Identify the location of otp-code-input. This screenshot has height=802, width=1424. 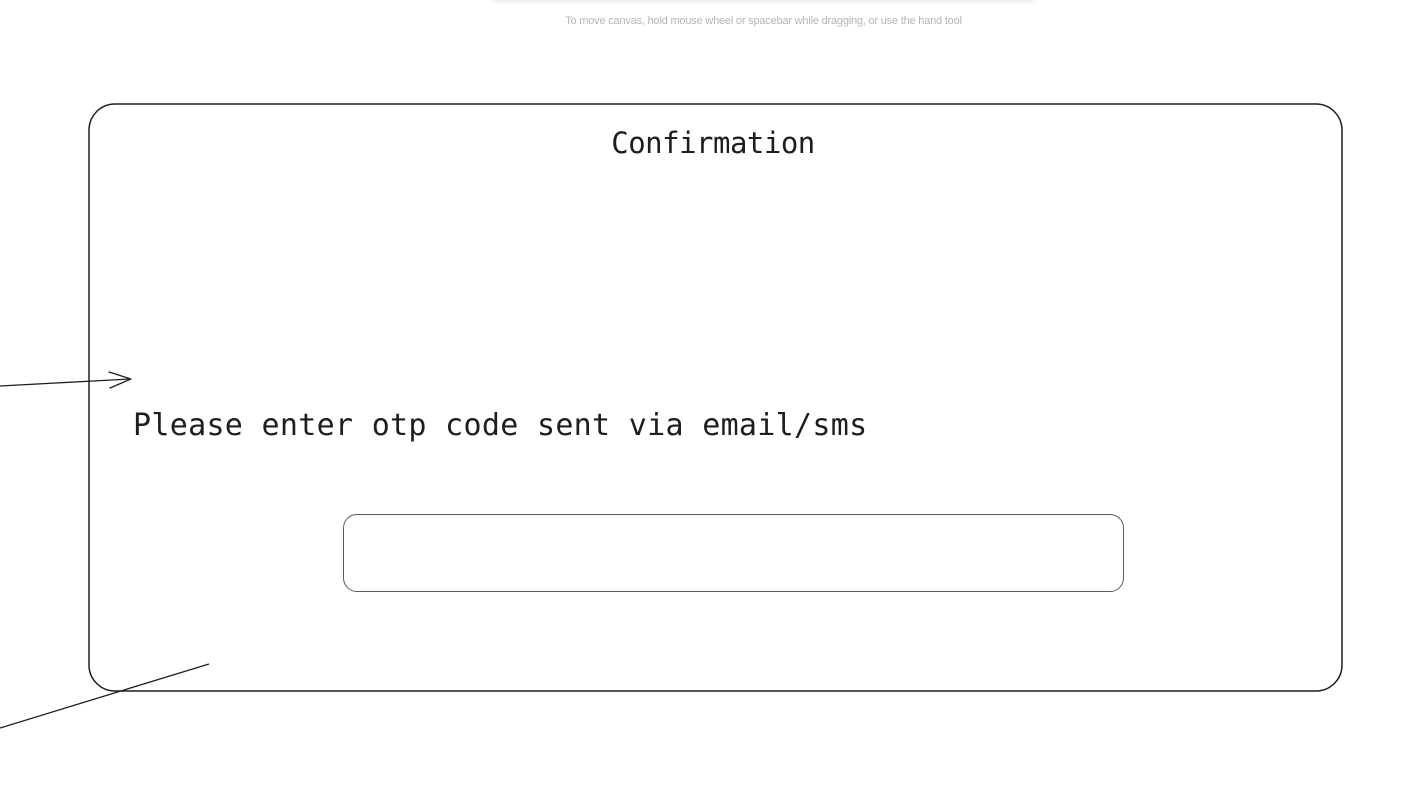
(733, 553).